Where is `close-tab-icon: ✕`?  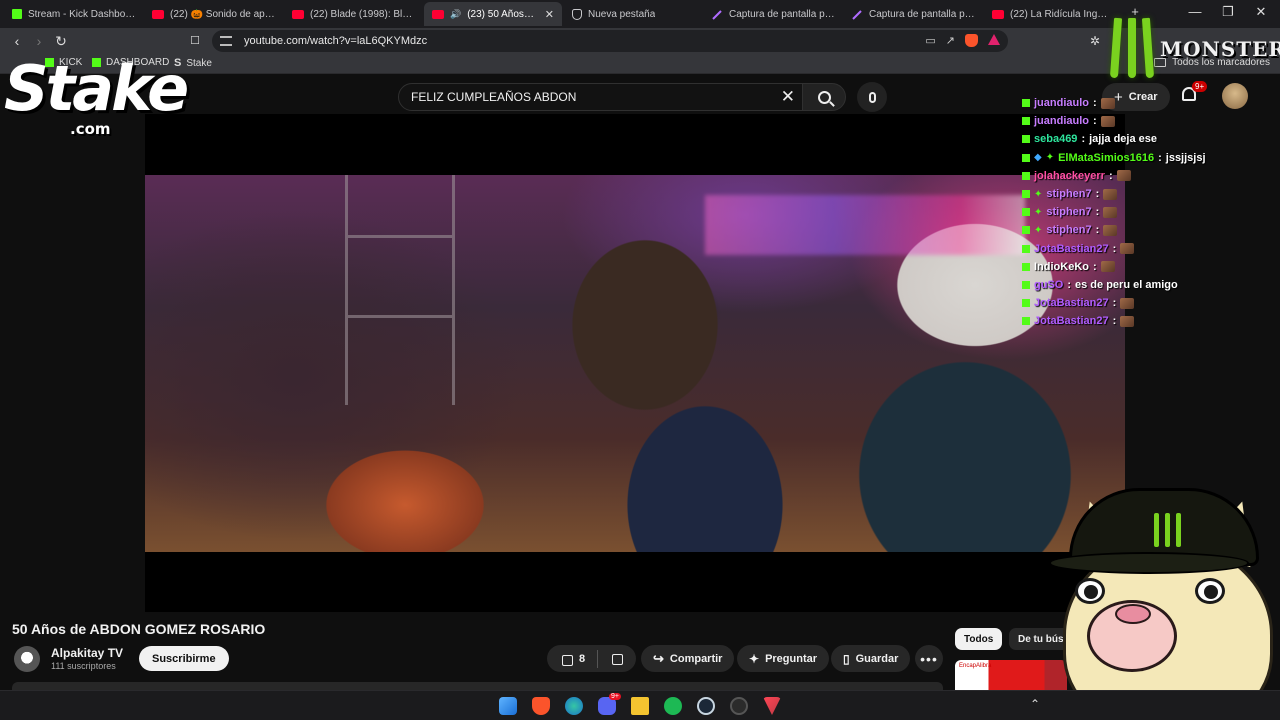
close-tab-icon: ✕ is located at coordinates (549, 14).